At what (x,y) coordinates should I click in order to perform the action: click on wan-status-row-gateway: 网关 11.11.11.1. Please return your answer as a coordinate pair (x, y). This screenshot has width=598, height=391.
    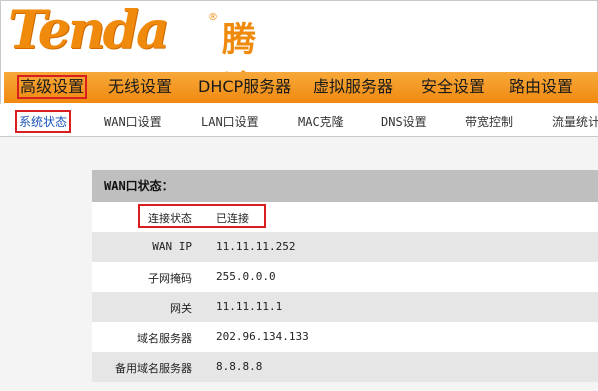
    Looking at the image, I should click on (345, 307).